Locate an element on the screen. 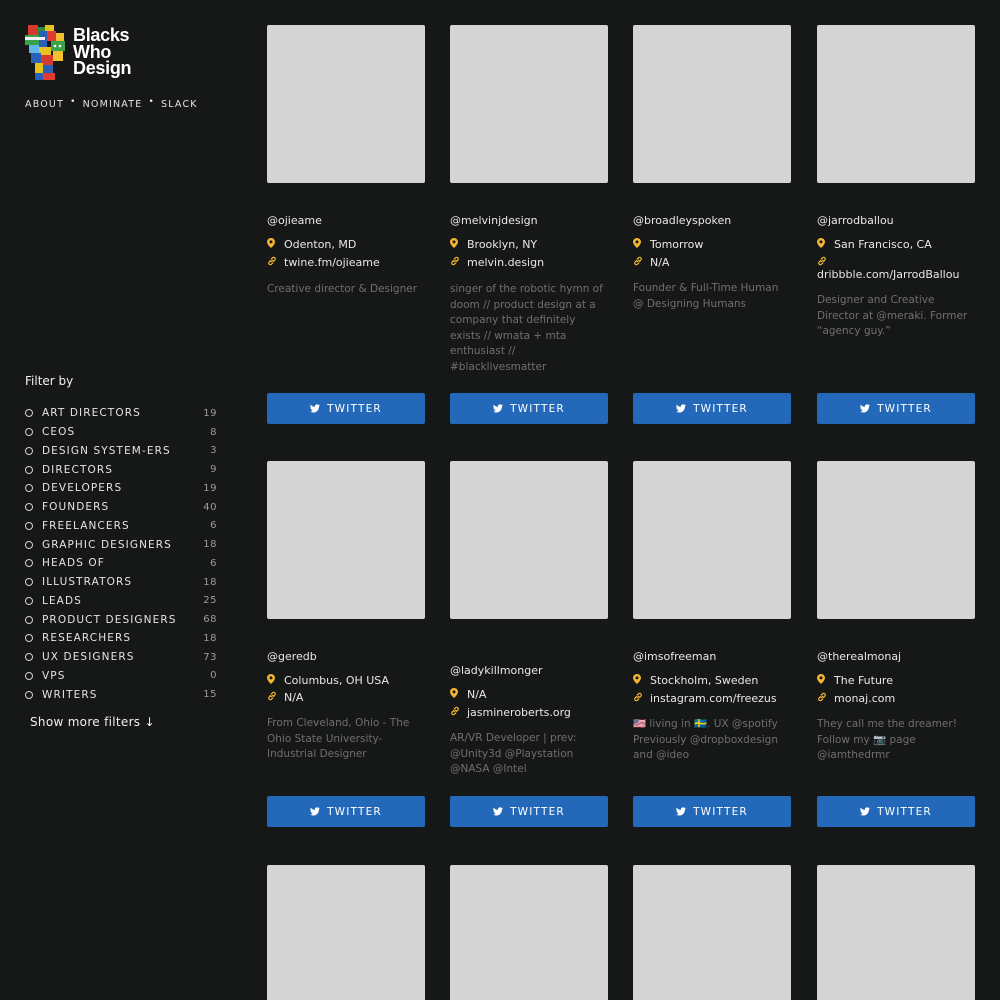 The image size is (1000, 1000). filter-option: CEOS 8 is located at coordinates (121, 432).